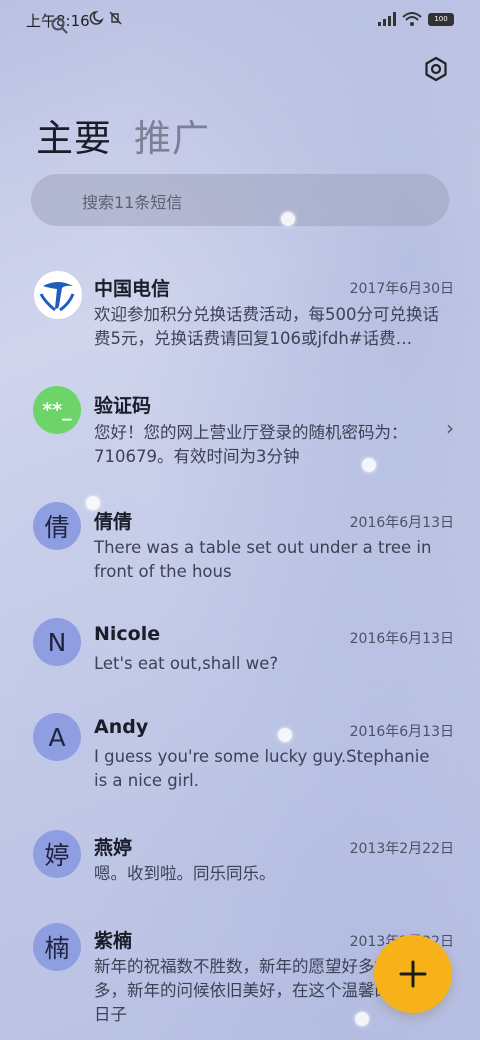  What do you see at coordinates (240, 862) in the screenshot?
I see `conversation-item: 婷 燕婷 2013年2月22日 嗯。收到啦。同乐同乐。` at bounding box center [240, 862].